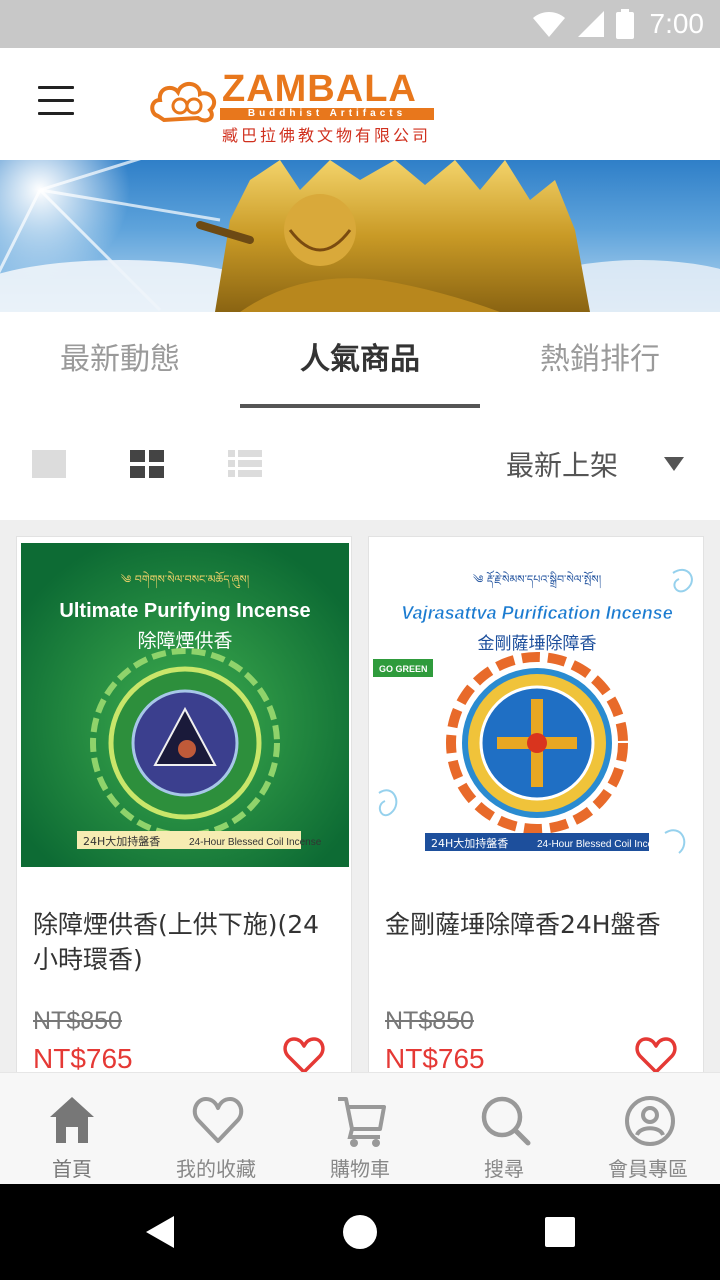 The height and width of the screenshot is (1280, 720). I want to click on home-icon, so click(72, 1120).